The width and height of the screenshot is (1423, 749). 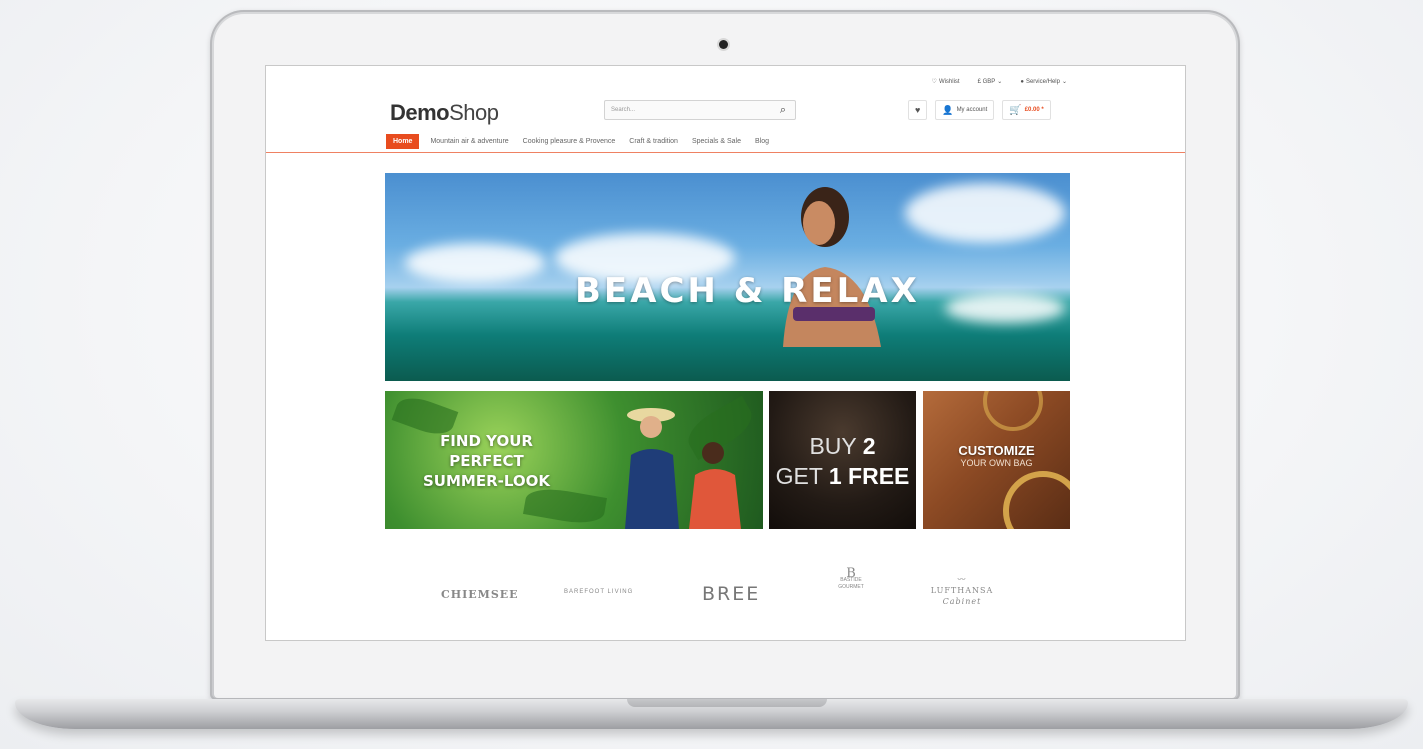 I want to click on brand-bastide: B BASTIDE GOURMET, so click(x=851, y=579).